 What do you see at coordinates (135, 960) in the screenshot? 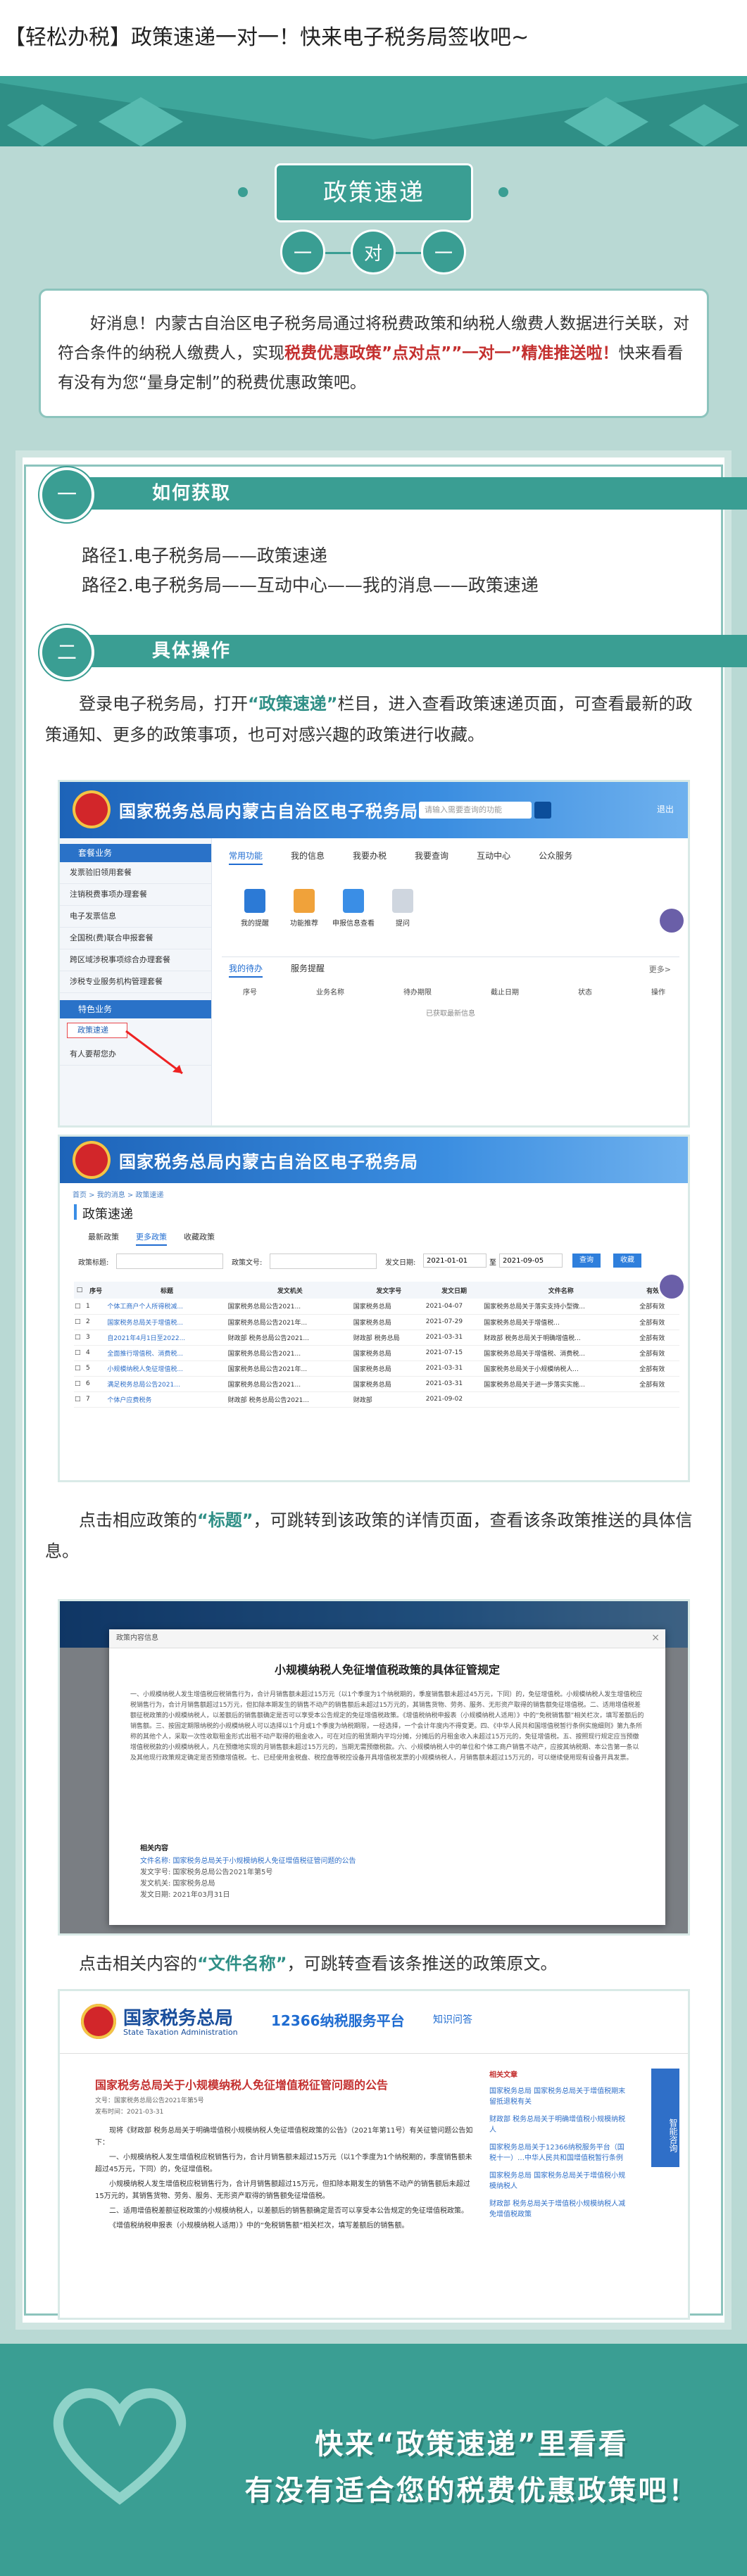
I see `sidebar-item: 跨区域涉税事项综合办理套餐` at bounding box center [135, 960].